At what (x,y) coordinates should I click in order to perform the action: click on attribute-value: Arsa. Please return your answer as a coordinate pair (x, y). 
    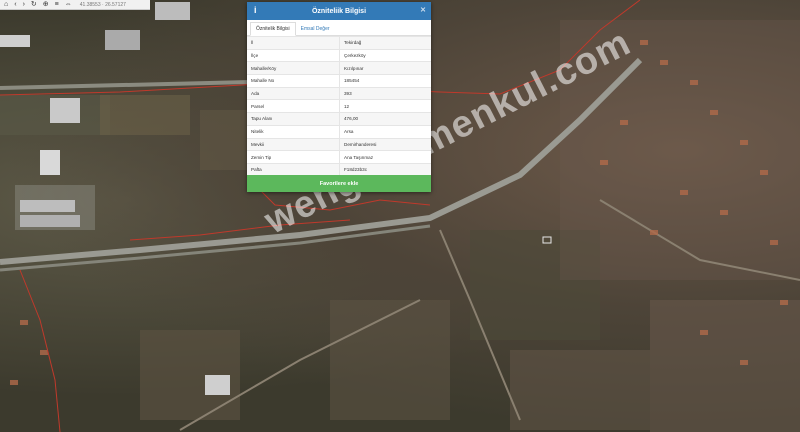
    Looking at the image, I should click on (385, 131).